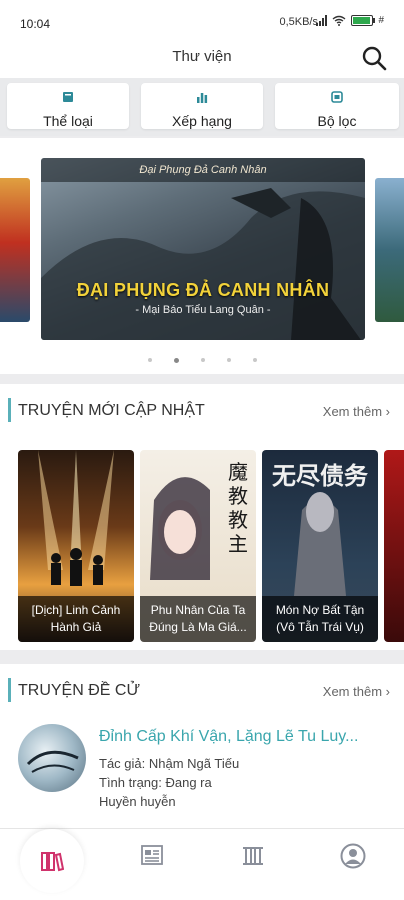  What do you see at coordinates (203, 310) in the screenshot?
I see `banner-author: - Mại Báo Tiểu Lang Quân -` at bounding box center [203, 310].